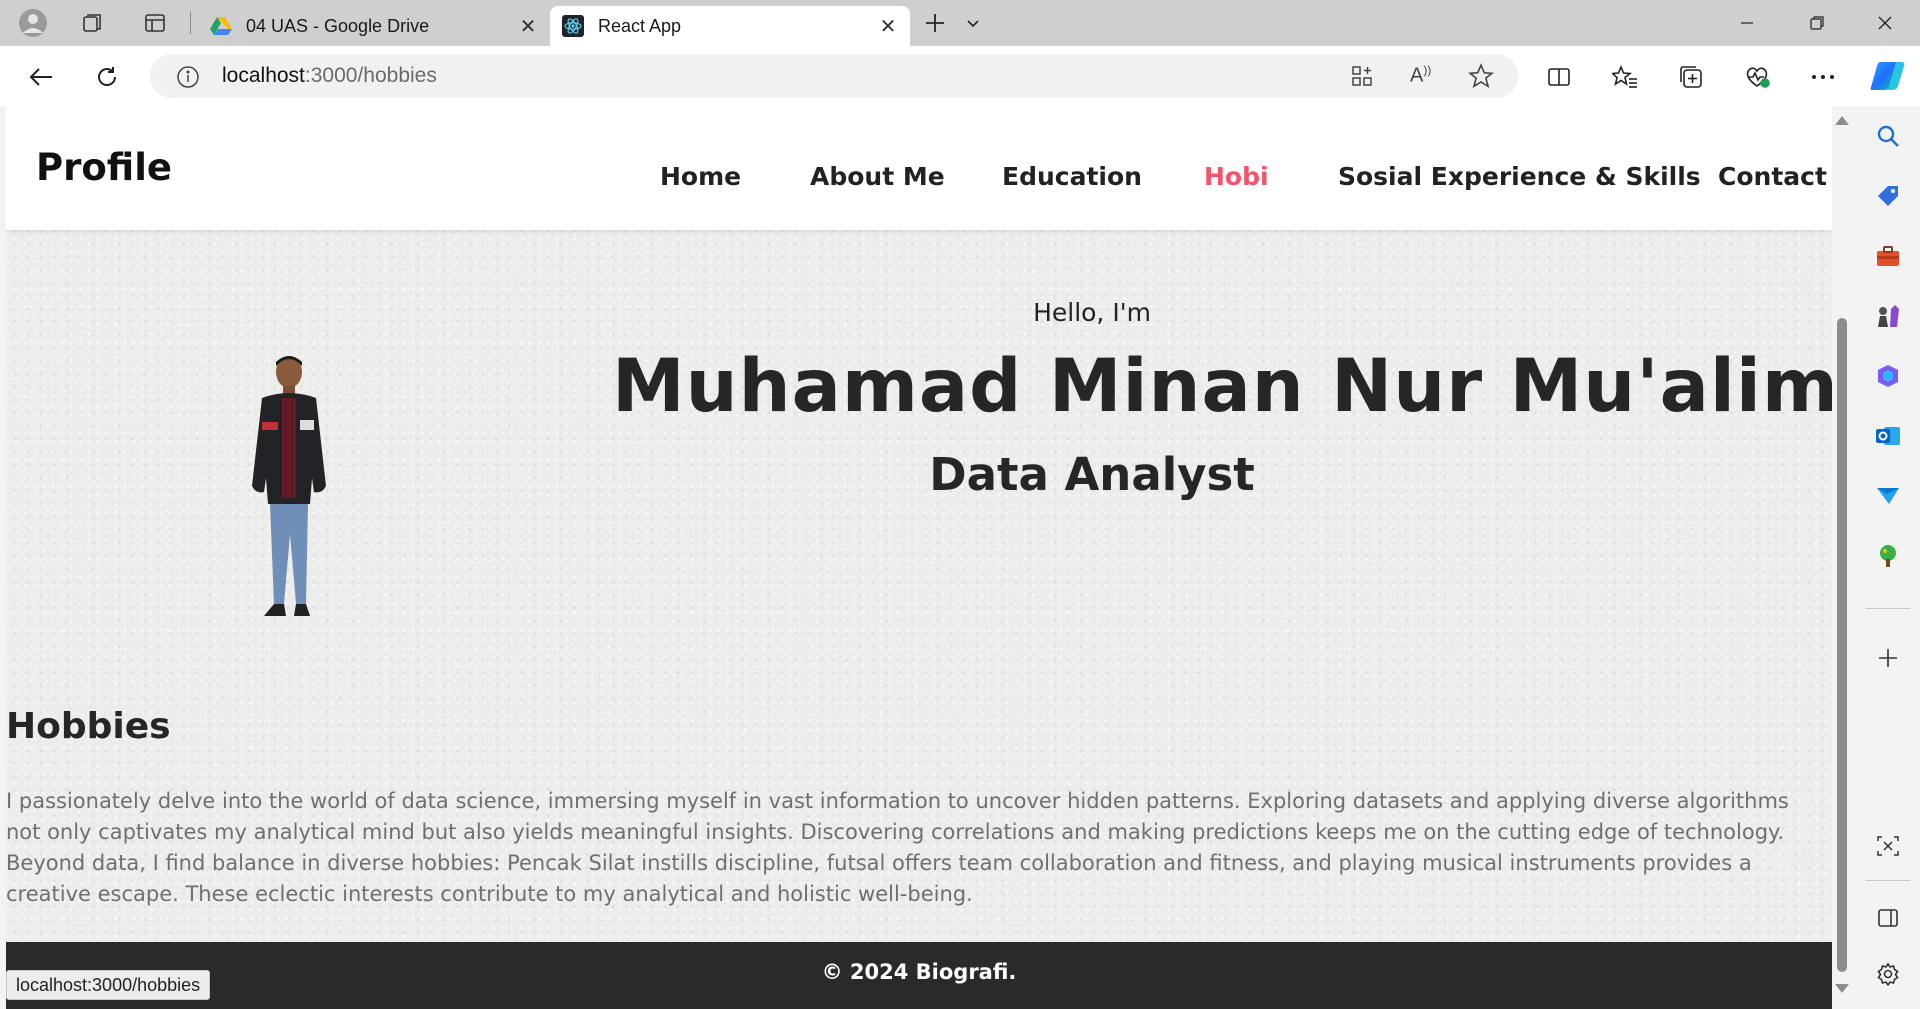 This screenshot has width=1920, height=1009. Describe the element at coordinates (188, 79) in the screenshot. I see `site-info-icon` at that location.